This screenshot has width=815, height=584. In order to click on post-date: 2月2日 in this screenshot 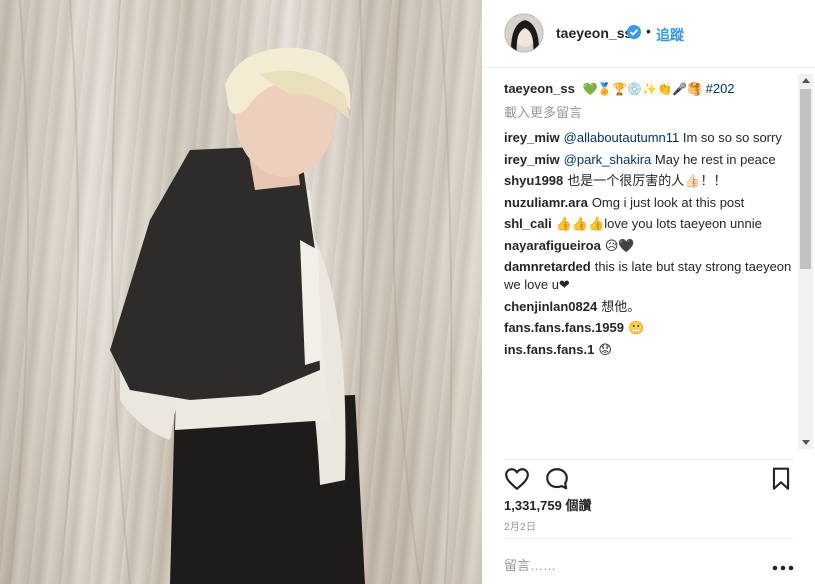, I will do `click(520, 525)`.